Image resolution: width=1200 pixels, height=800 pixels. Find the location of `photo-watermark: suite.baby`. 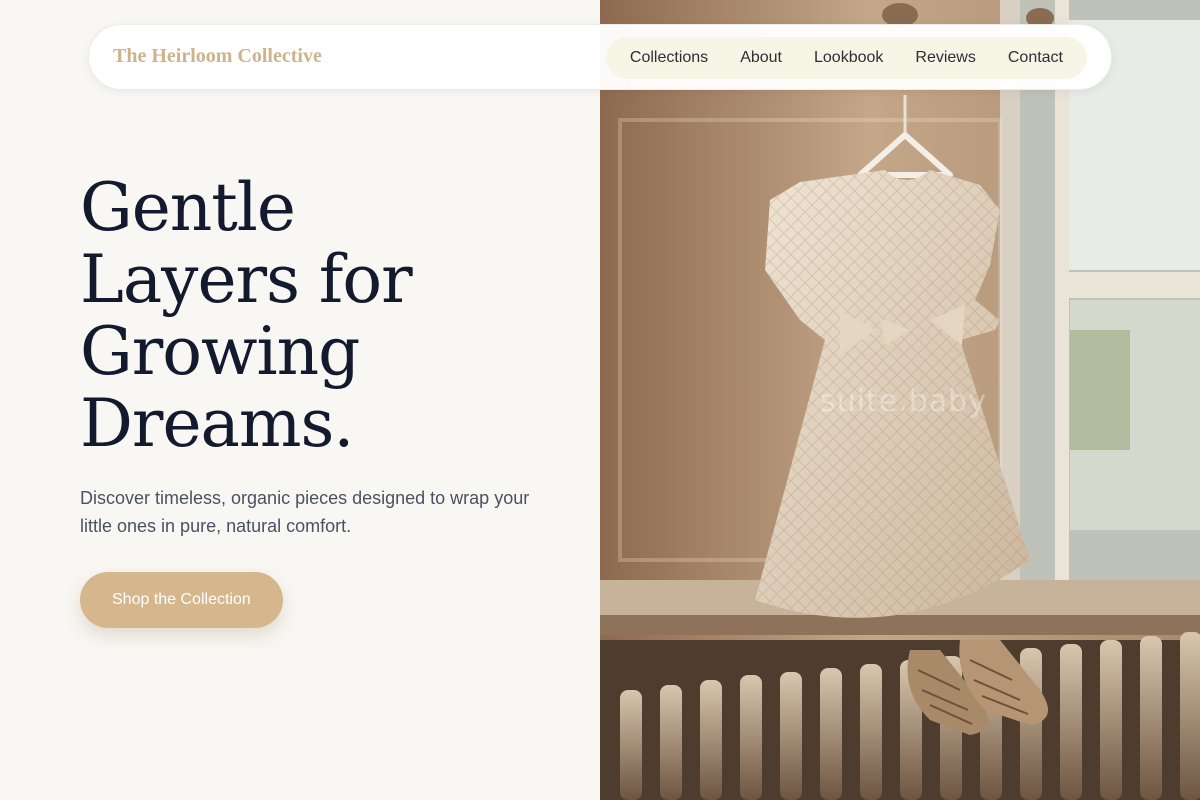

photo-watermark: suite.baby is located at coordinates (903, 401).